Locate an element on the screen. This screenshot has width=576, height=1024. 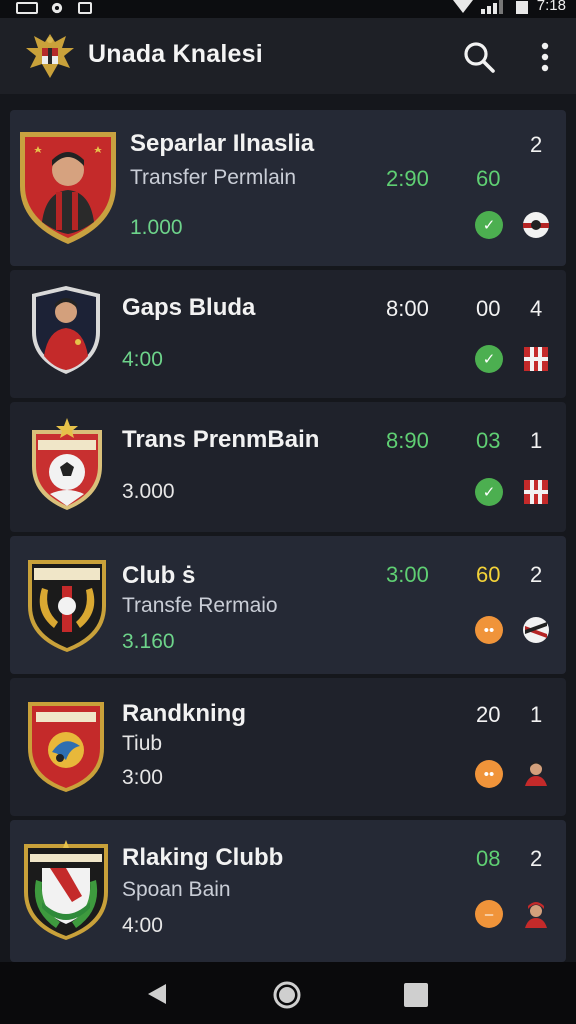
item-name: Randkning is located at coordinates (184, 713).